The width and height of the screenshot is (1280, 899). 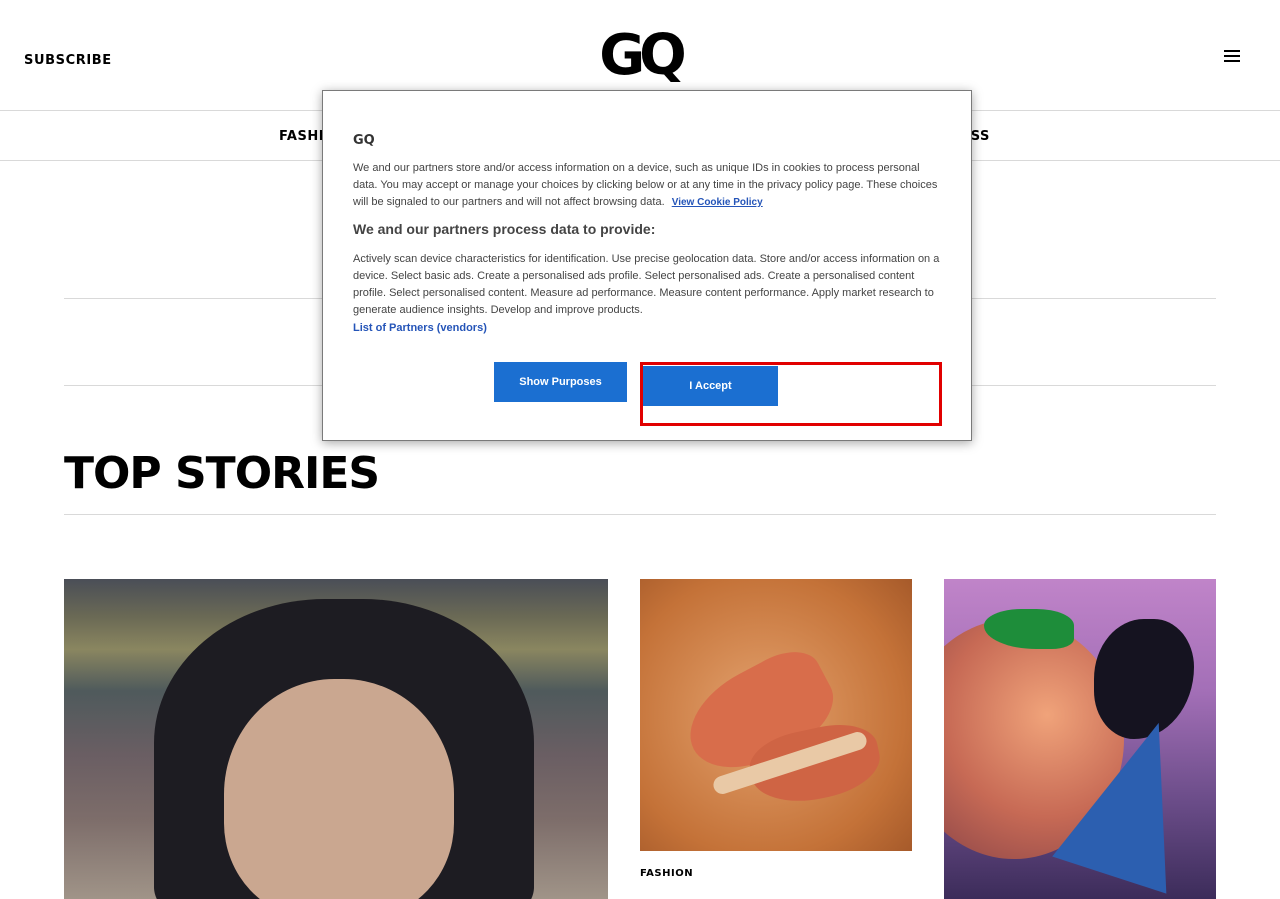 I want to click on cookie-policy-link: View Cookie Policy, so click(x=717, y=202).